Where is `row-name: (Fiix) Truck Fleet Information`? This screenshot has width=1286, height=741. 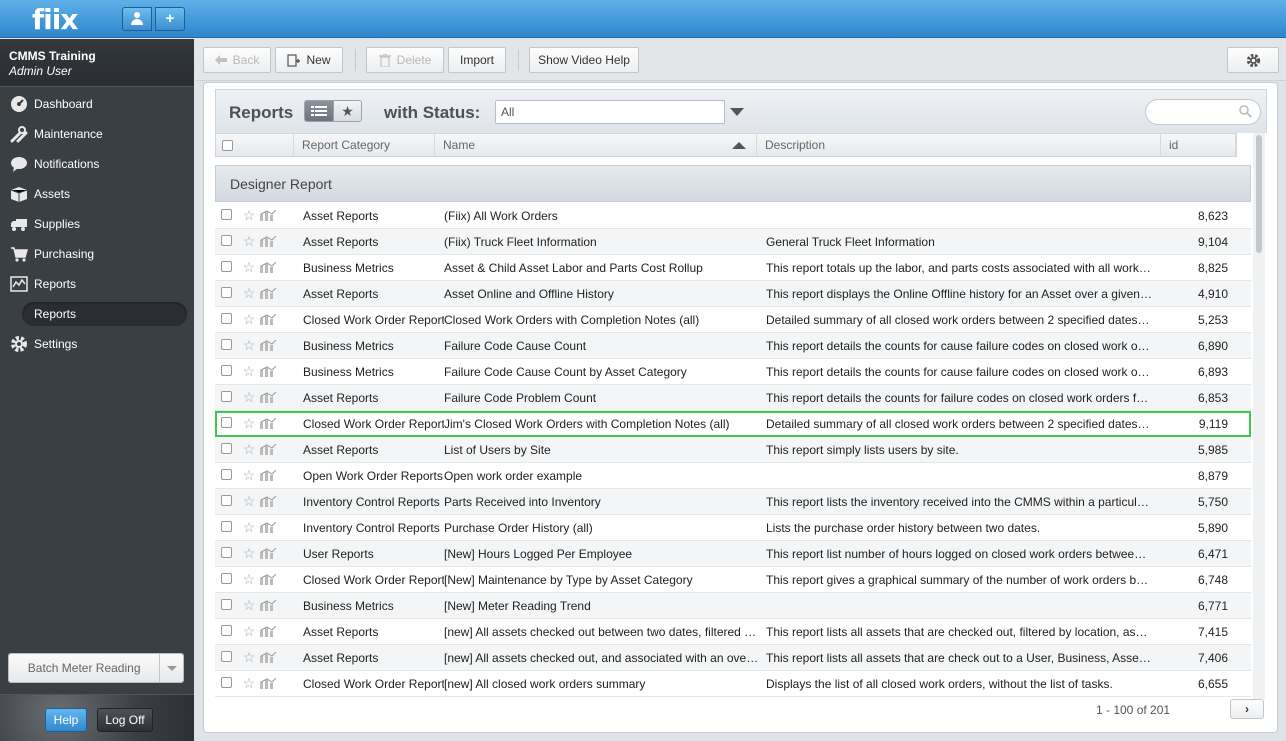
row-name: (Fiix) Truck Fleet Information is located at coordinates (605, 242).